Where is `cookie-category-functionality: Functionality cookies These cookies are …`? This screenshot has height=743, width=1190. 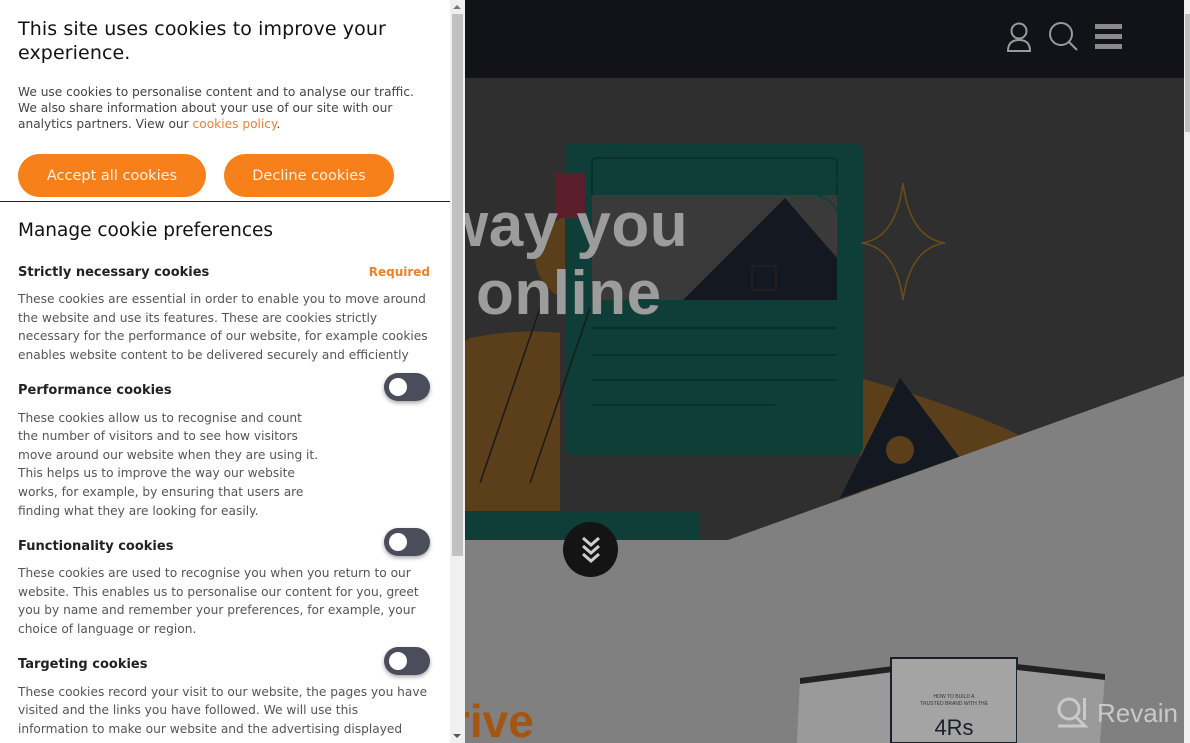 cookie-category-functionality: Functionality cookies These cookies are … is located at coordinates (224, 583).